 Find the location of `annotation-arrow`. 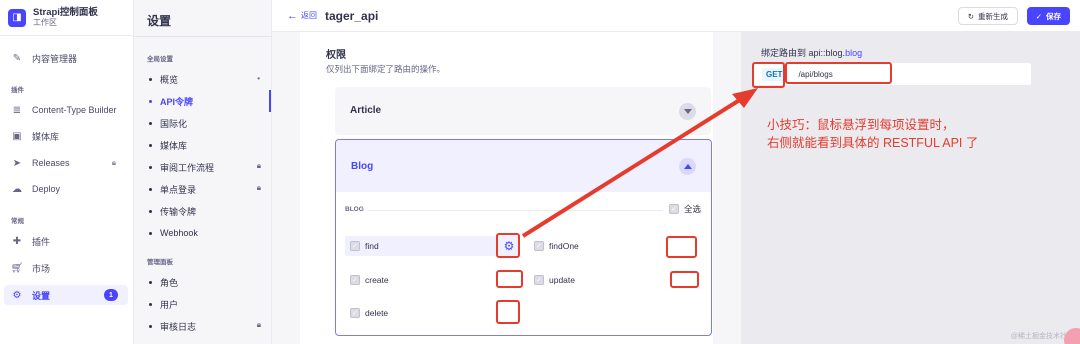

annotation-arrow is located at coordinates (639, 163).